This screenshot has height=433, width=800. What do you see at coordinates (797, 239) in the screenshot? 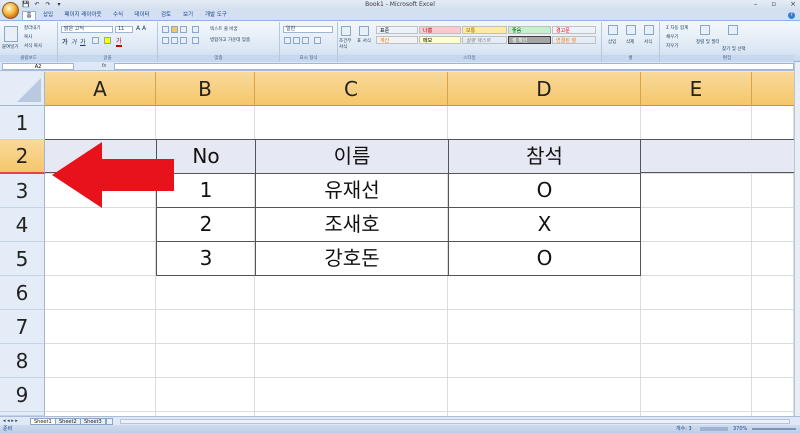
I see `vertical-scrollbar` at bounding box center [797, 239].